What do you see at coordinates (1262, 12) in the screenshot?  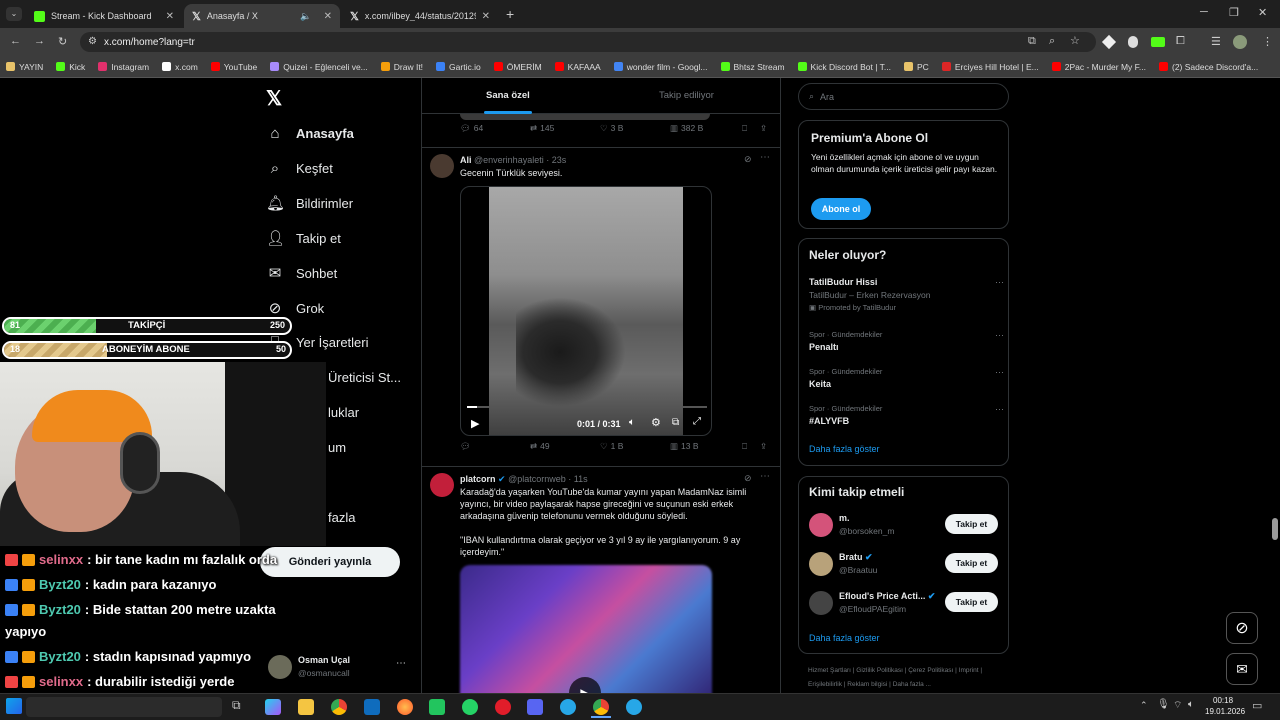 I see `close-window-icon: ✕` at bounding box center [1262, 12].